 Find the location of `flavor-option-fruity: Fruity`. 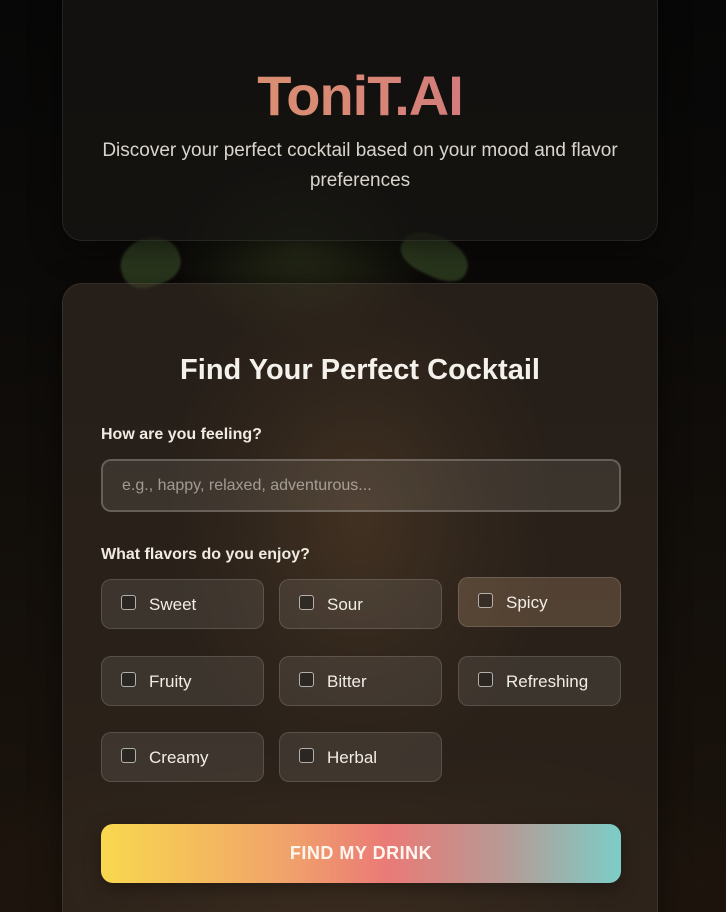

flavor-option-fruity: Fruity is located at coordinates (182, 681).